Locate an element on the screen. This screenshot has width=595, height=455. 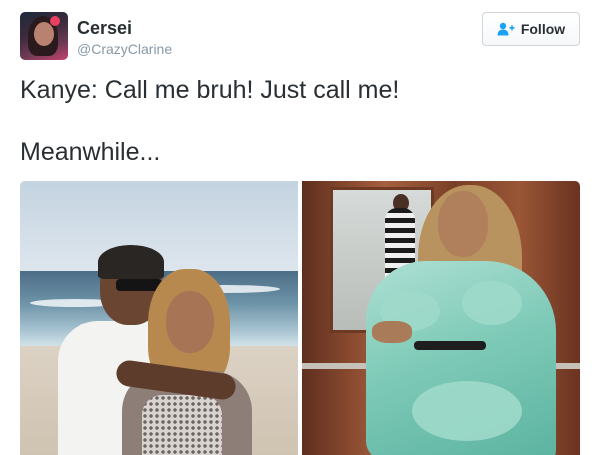
photo-woman-hand is located at coordinates (392, 332).